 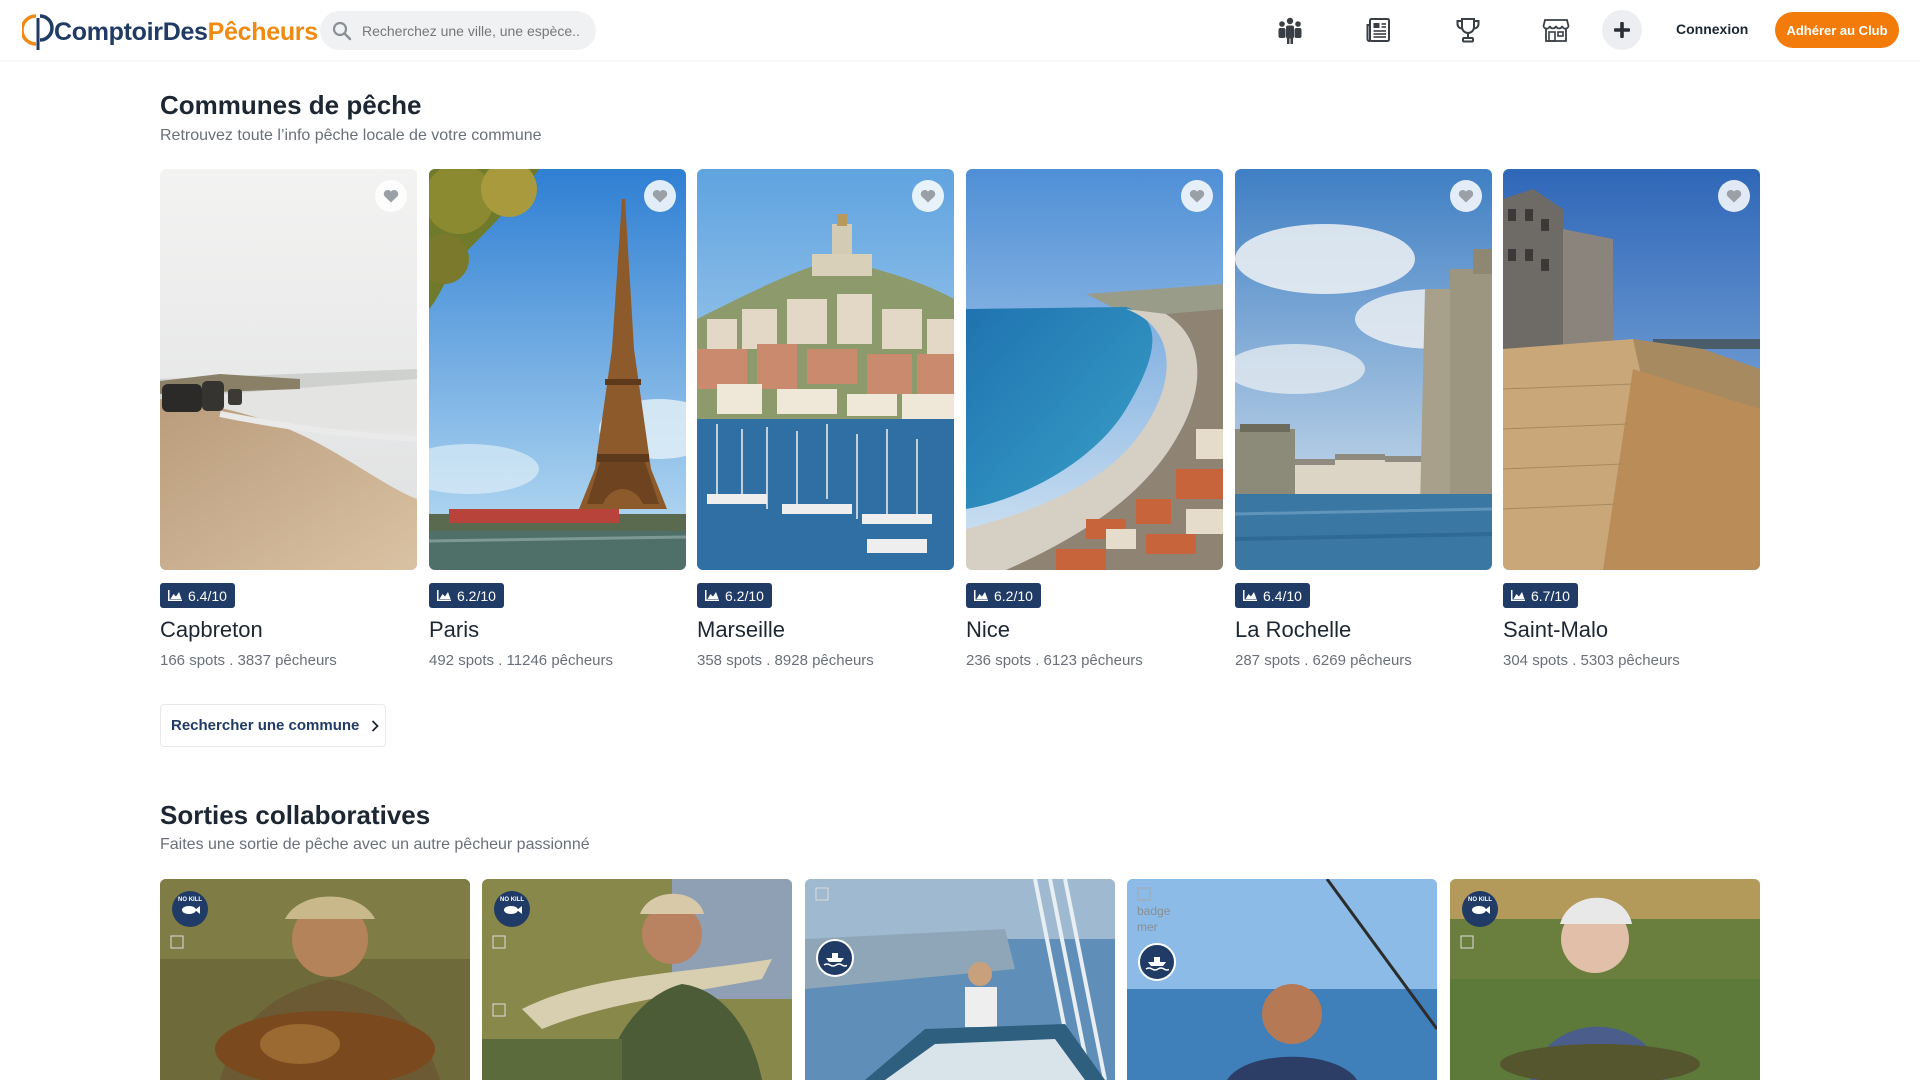 I want to click on badge-alt-text: badge mer, so click(x=1154, y=919).